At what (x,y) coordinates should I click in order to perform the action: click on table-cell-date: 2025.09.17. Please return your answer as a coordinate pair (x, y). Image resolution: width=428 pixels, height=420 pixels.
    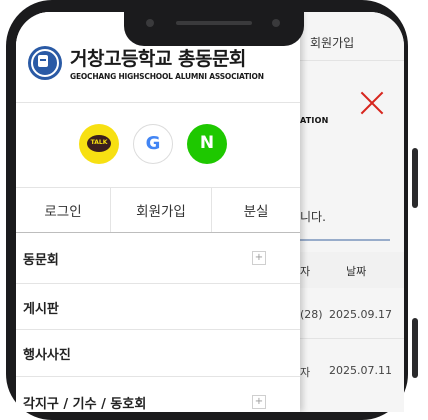
    Looking at the image, I should click on (360, 314).